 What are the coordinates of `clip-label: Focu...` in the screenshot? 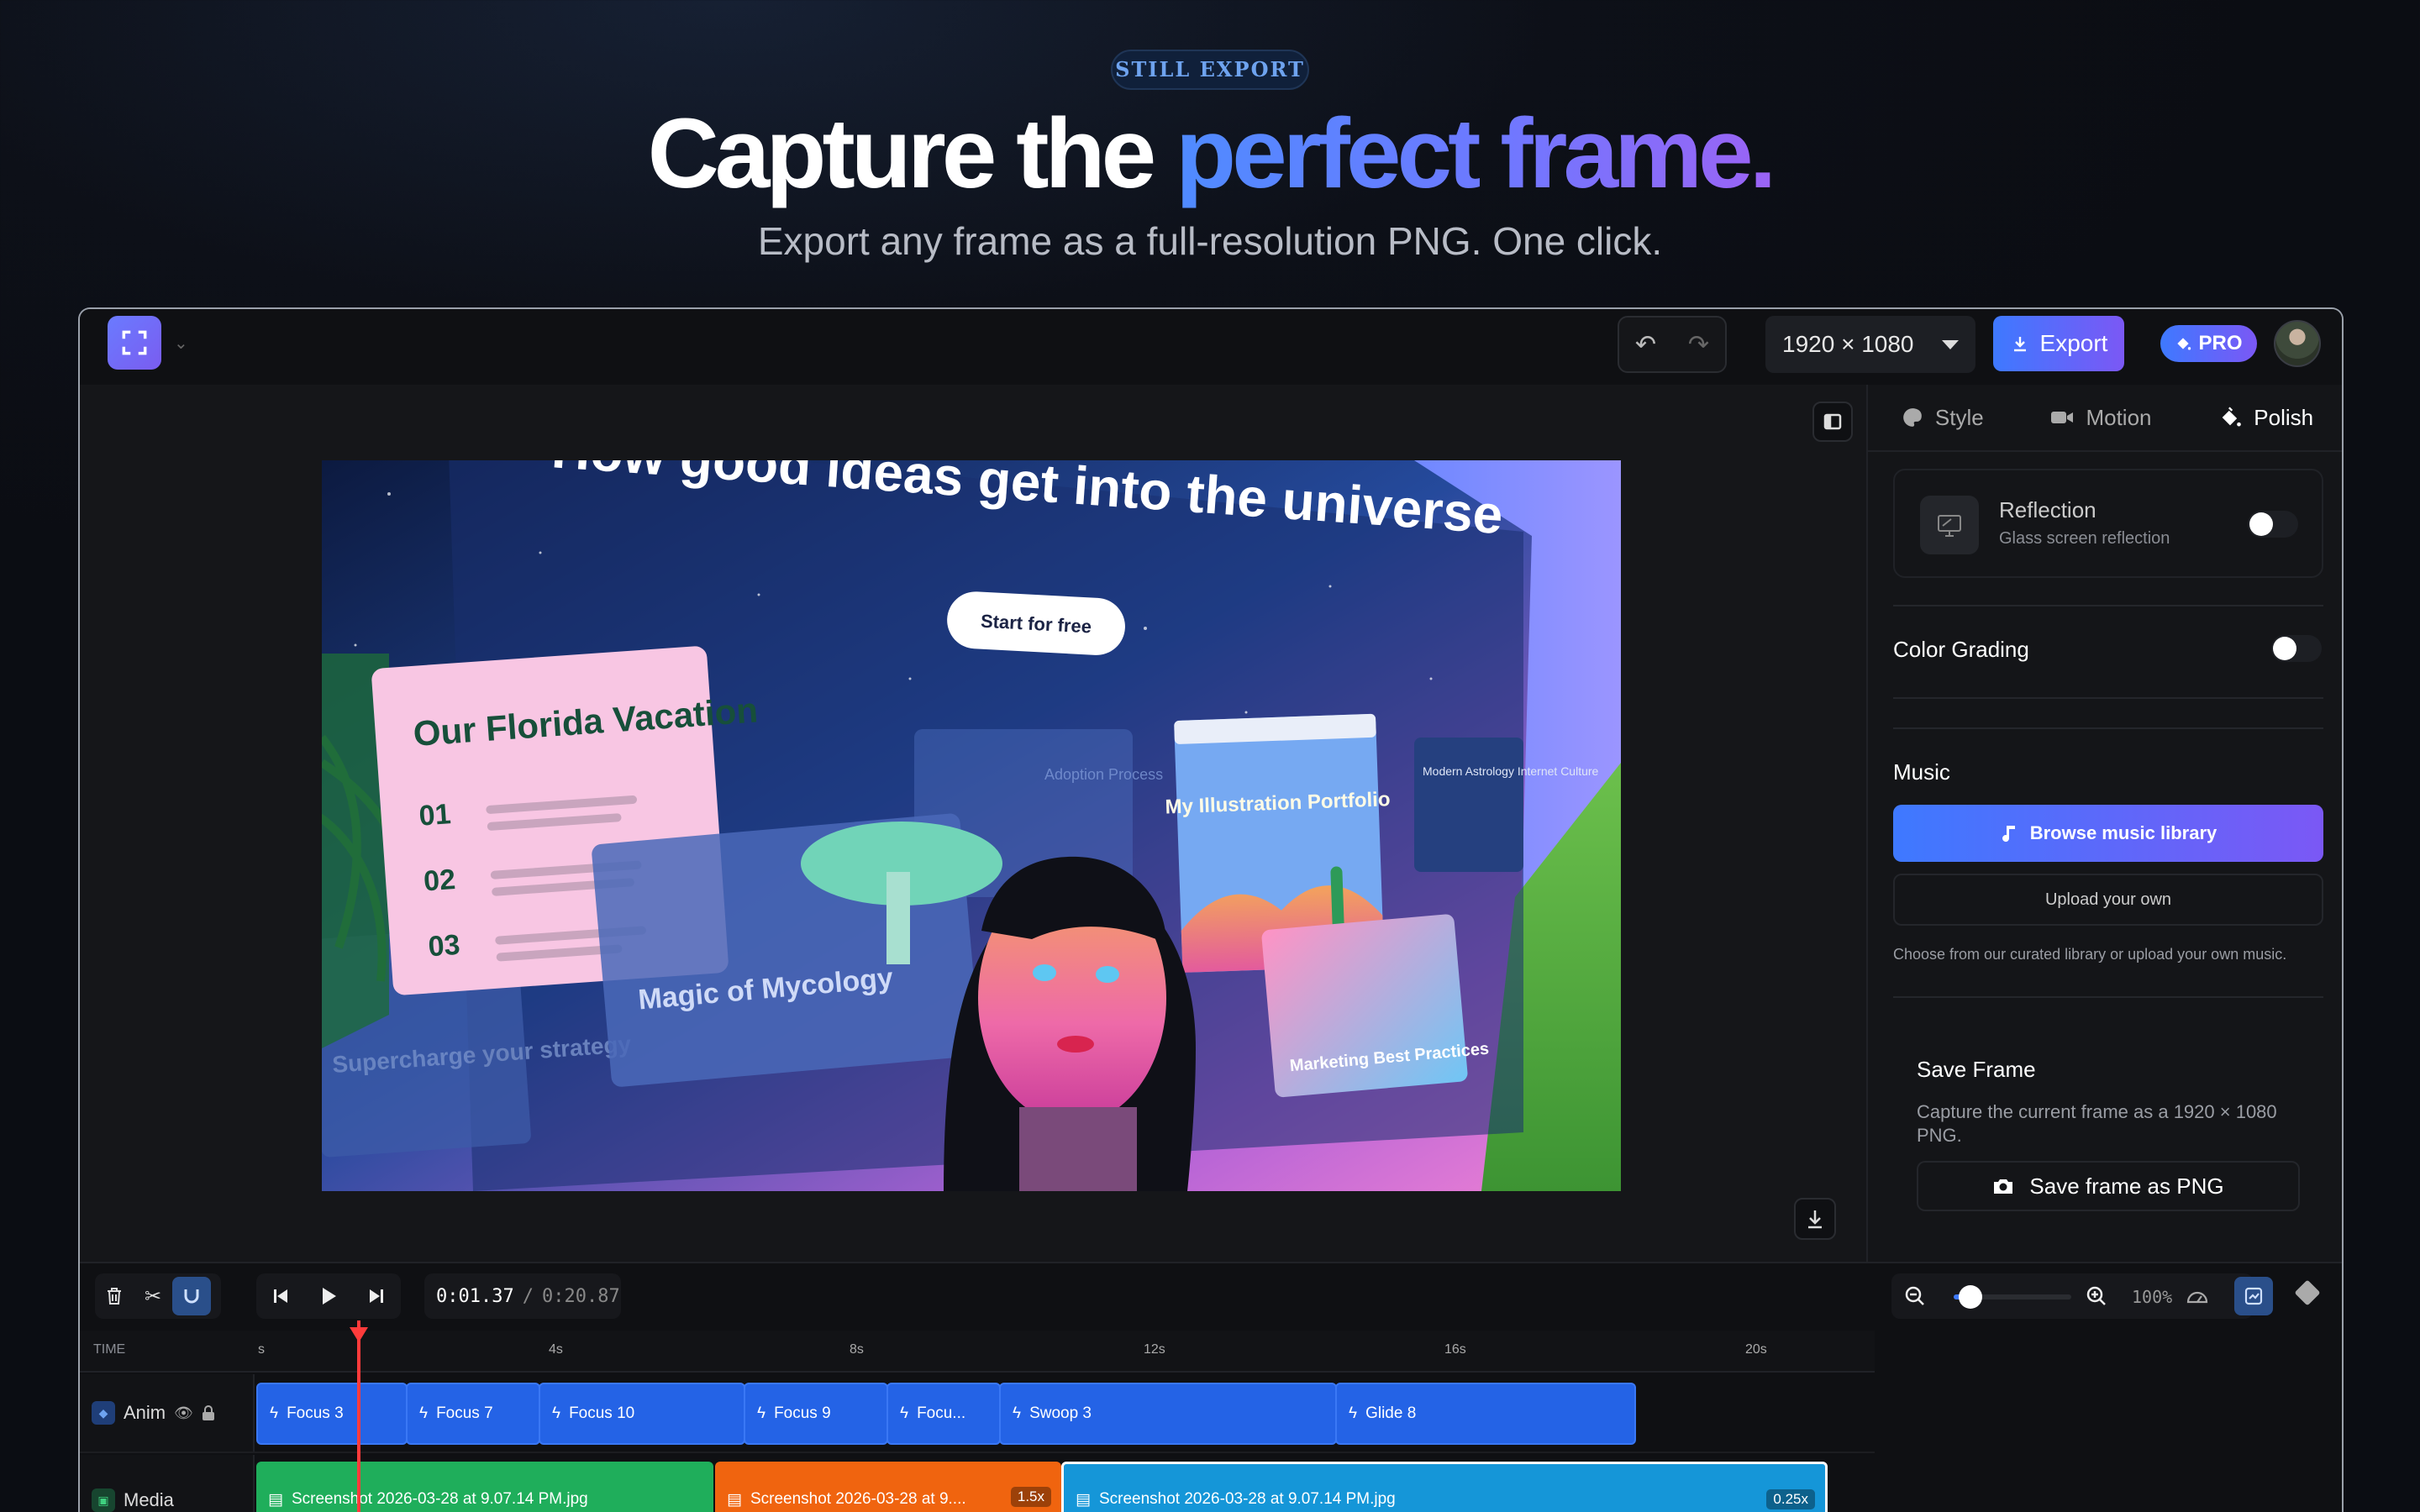 It's located at (941, 1413).